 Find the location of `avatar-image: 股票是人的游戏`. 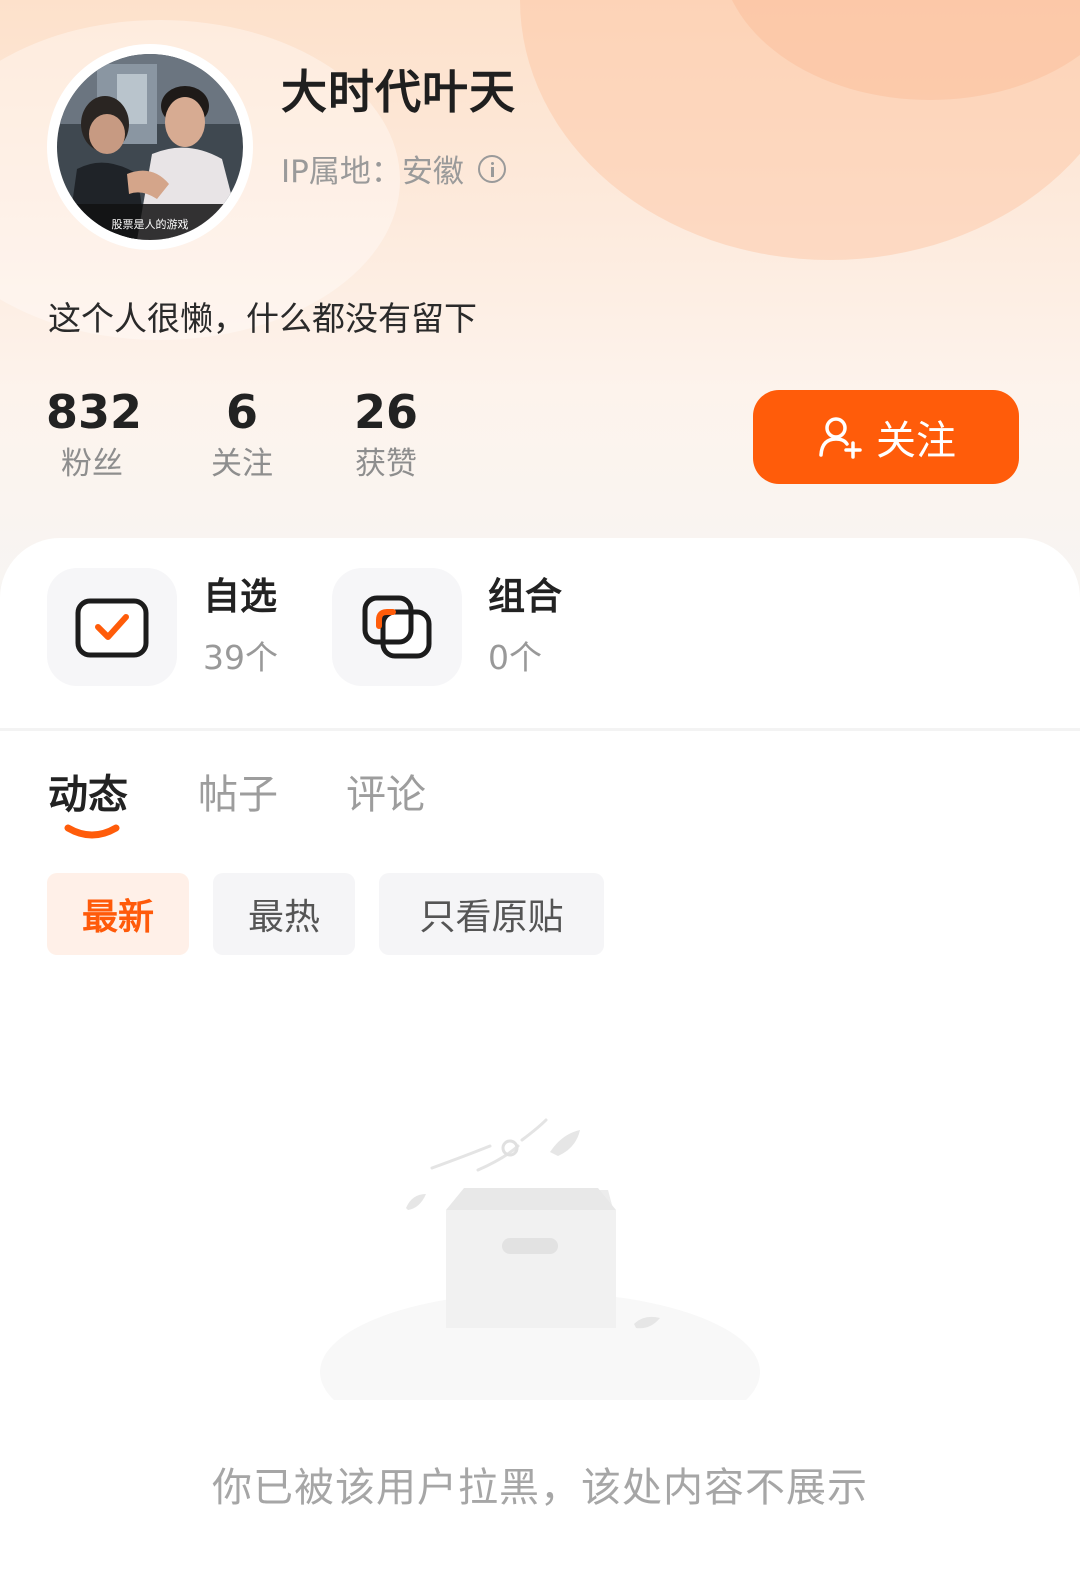

avatar-image: 股票是人的游戏 is located at coordinates (150, 147).